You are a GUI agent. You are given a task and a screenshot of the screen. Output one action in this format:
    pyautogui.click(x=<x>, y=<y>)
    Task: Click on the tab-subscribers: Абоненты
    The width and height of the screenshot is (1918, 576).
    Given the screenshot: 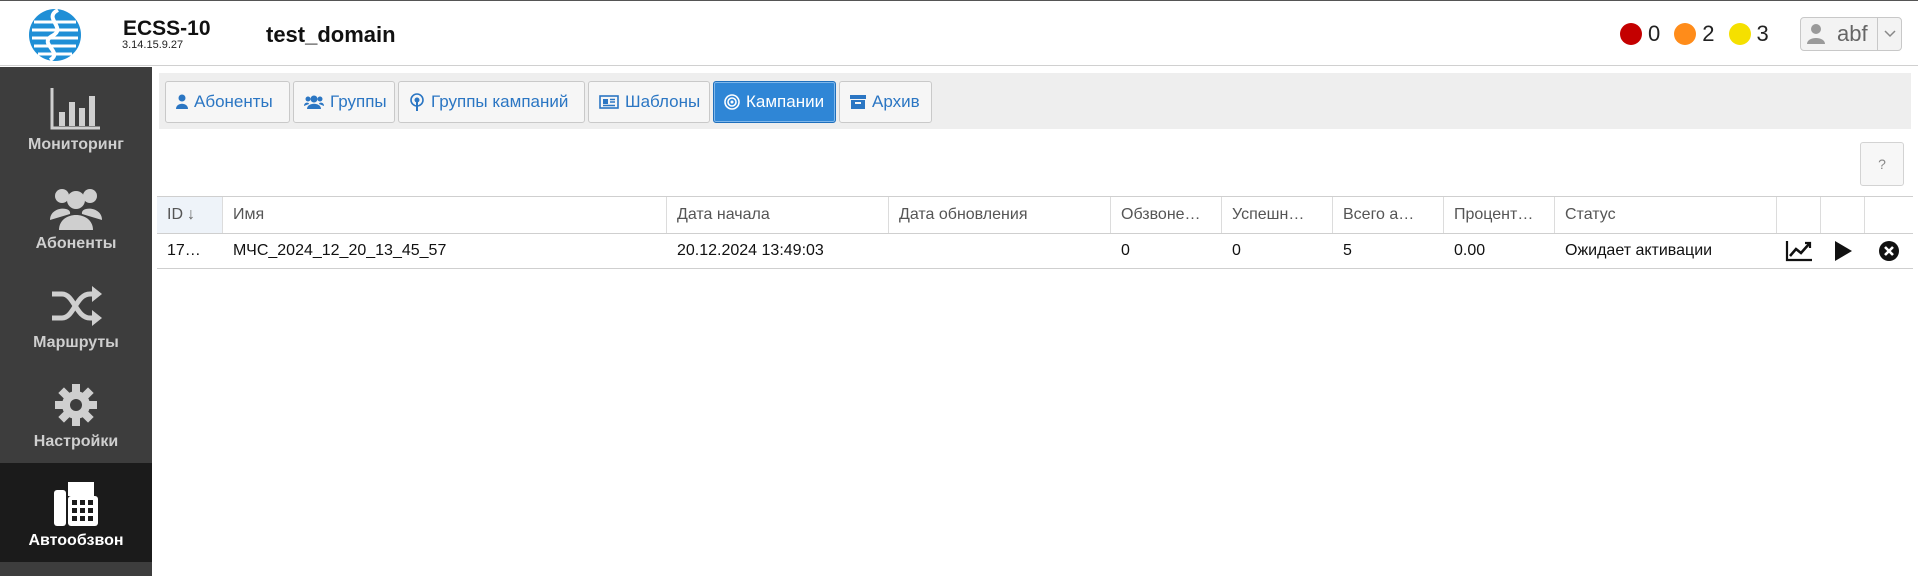 What is the action you would take?
    pyautogui.click(x=227, y=102)
    